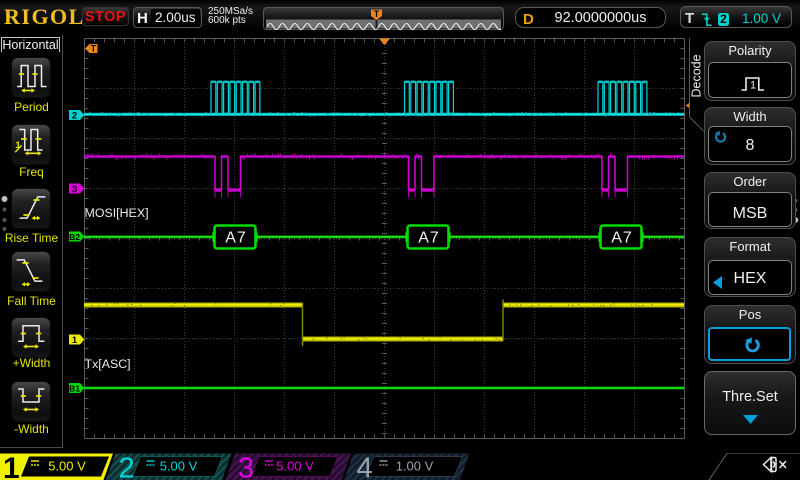 This screenshot has width=800, height=480. What do you see at coordinates (108, 364) in the screenshot?
I see `svg-text: Tx[ASC]` at bounding box center [108, 364].